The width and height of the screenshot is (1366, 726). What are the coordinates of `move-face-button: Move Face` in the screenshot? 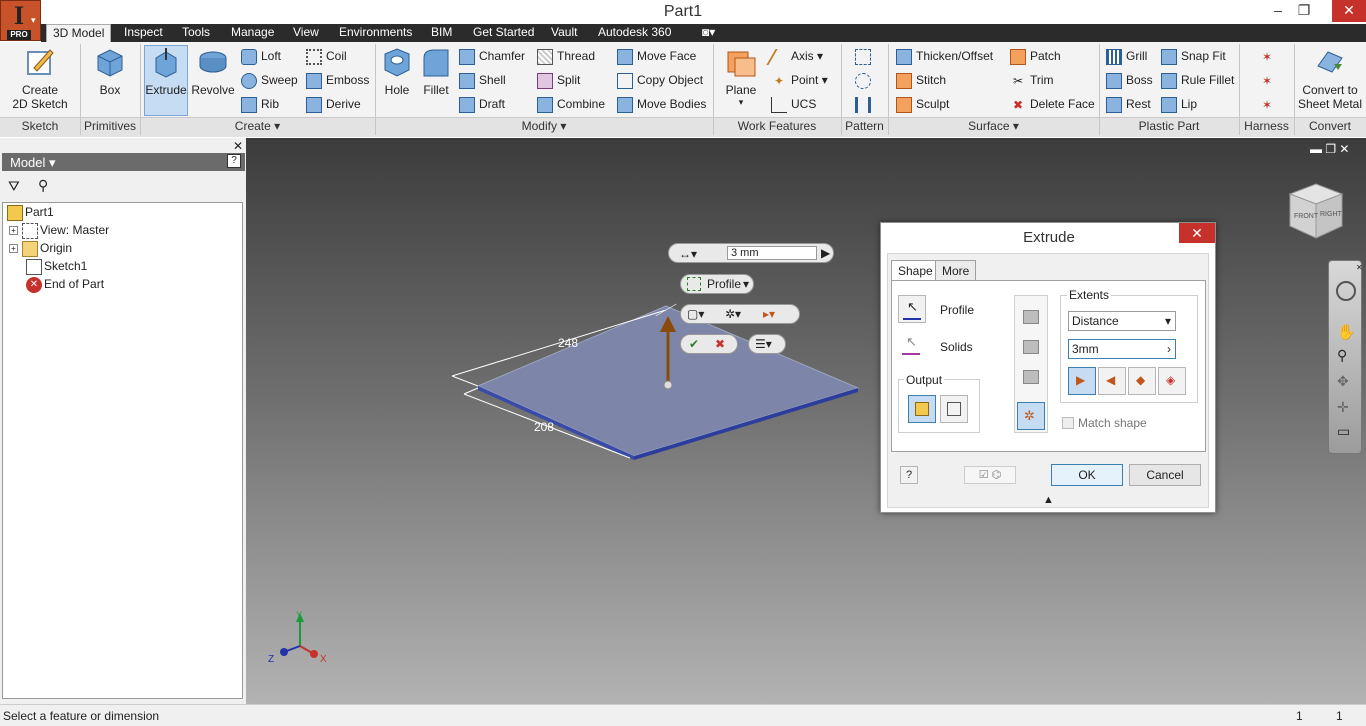 It's located at (656, 56).